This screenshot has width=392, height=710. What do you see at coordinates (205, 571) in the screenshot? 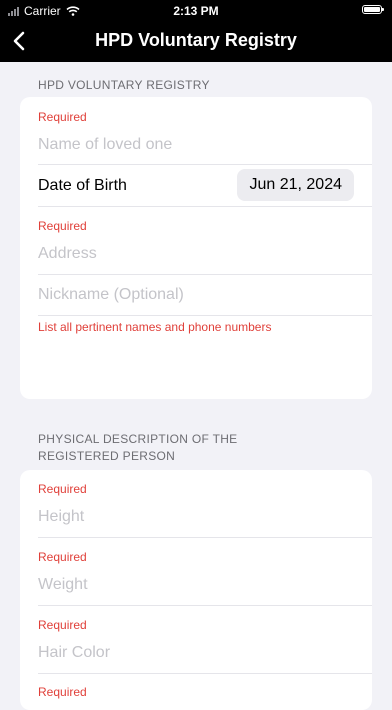
I see `weight-field: Required Weight` at bounding box center [205, 571].